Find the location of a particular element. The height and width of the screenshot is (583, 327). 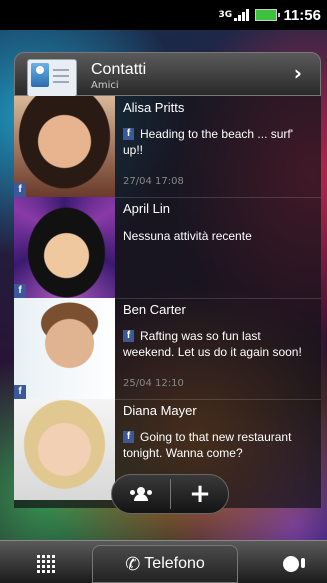

all-apps-button is located at coordinates (46, 564).